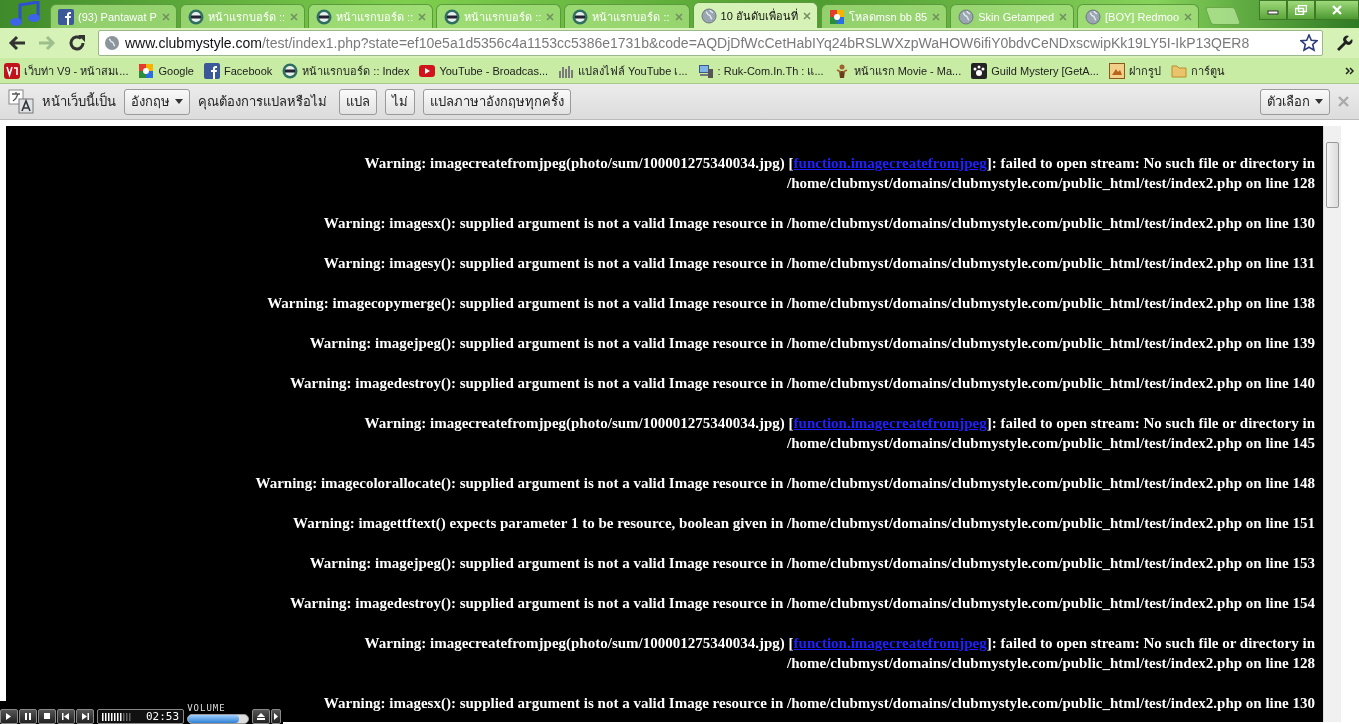 Image resolution: width=1359 pixels, height=724 pixels. I want to click on frame-icon, so click(1116, 70).